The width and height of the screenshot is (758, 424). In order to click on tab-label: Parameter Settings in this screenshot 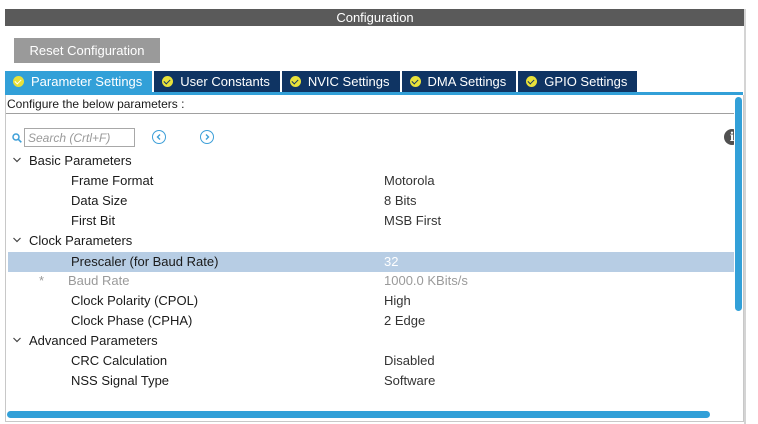, I will do `click(87, 81)`.